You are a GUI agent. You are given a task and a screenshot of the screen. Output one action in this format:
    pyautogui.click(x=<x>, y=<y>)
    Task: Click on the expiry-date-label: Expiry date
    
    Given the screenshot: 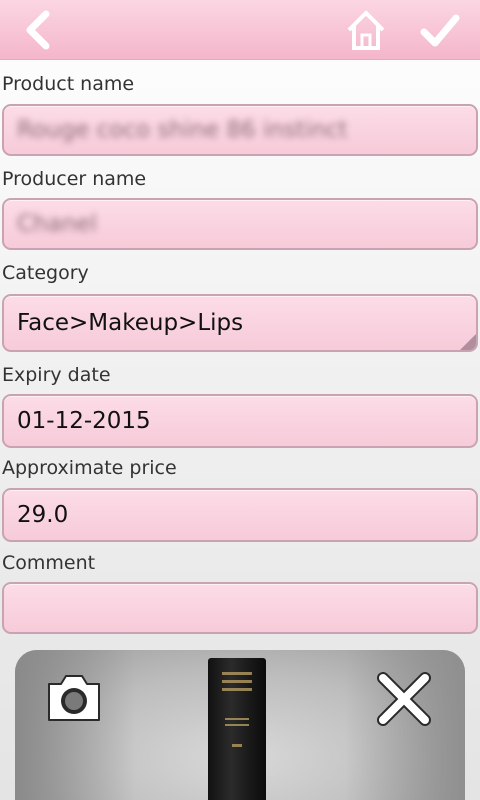 What is the action you would take?
    pyautogui.click(x=56, y=375)
    